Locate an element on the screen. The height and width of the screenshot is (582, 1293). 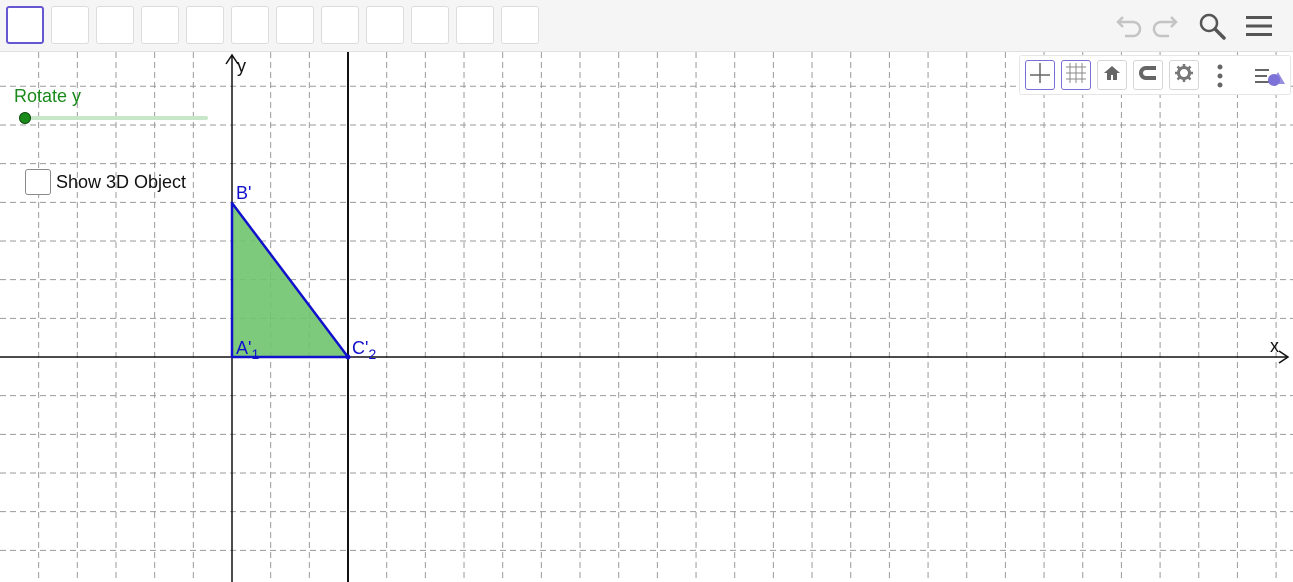
grid-icon is located at coordinates (1076, 75).